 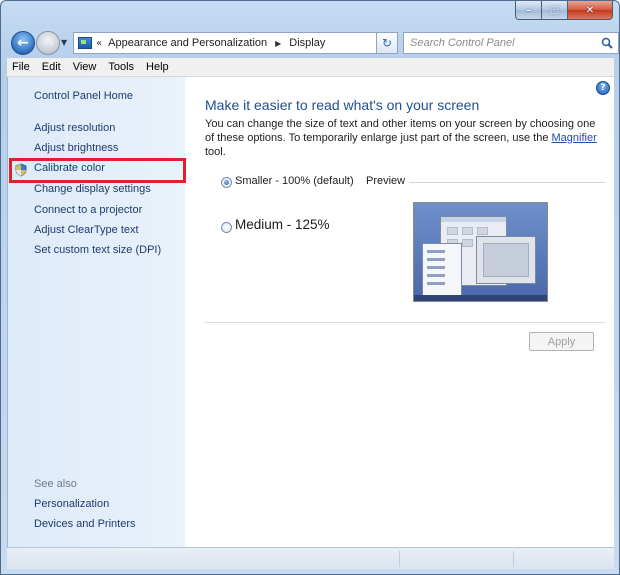 What do you see at coordinates (121, 67) in the screenshot?
I see `menu-tools: Tools` at bounding box center [121, 67].